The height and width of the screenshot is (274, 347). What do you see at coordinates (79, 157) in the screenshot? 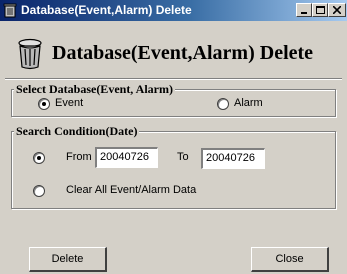
I see `from-label: From` at bounding box center [79, 157].